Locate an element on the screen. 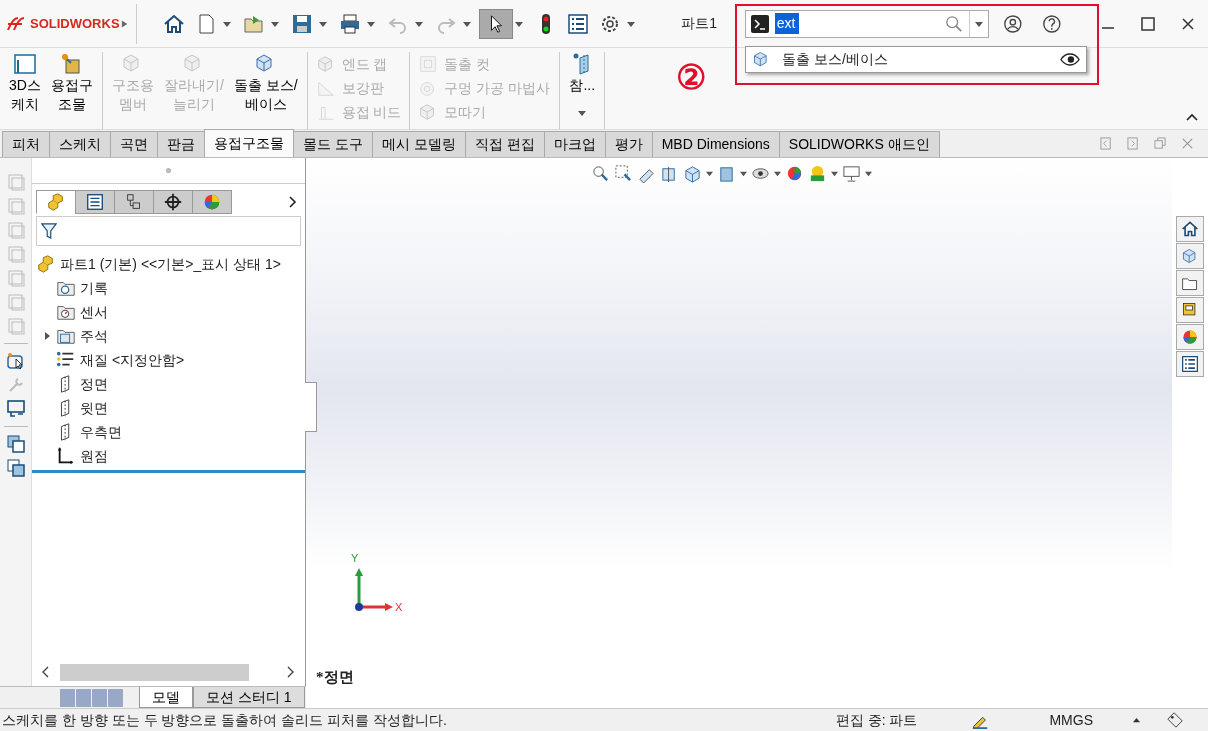  dimension-target-icon is located at coordinates (173, 202).